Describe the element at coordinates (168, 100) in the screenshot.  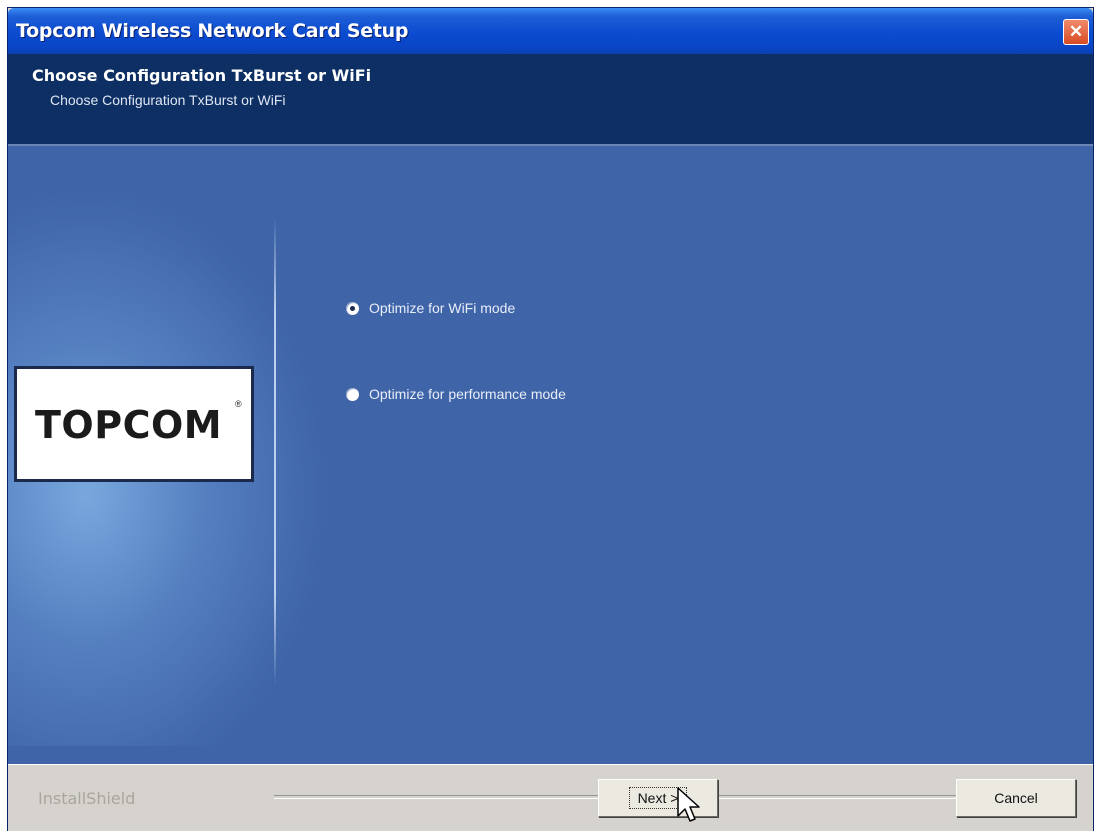
I see `header-subtitle: Choose Configuration TxBurst or WiFi` at that location.